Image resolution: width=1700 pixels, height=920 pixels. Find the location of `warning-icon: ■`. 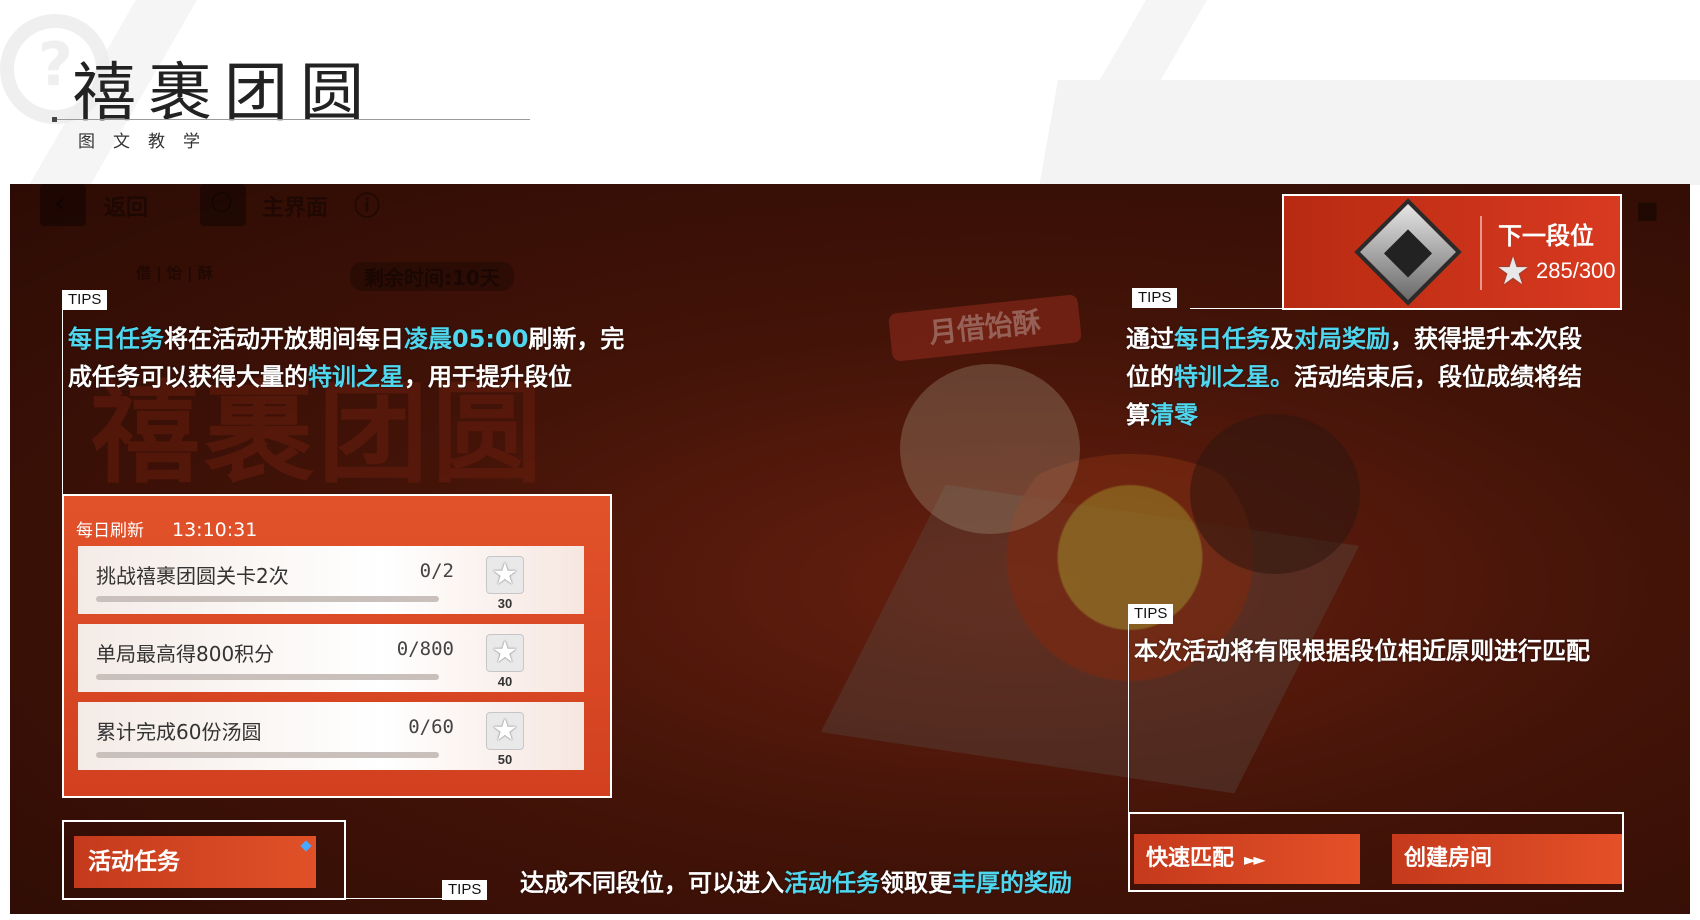

warning-icon: ■ is located at coordinates (1647, 210).